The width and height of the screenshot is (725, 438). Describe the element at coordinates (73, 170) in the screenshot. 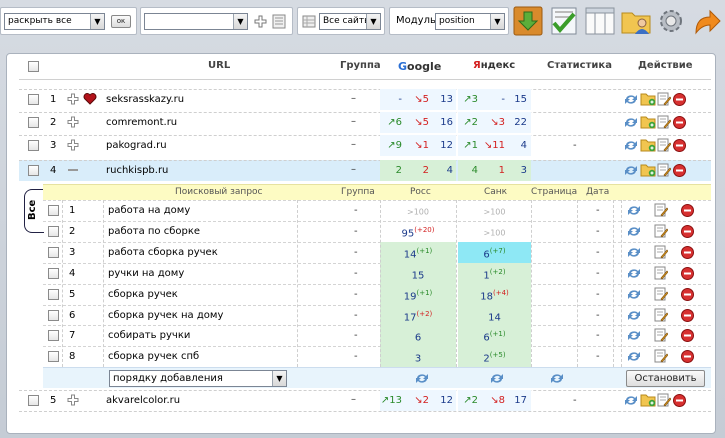

I see `collapse-icon` at that location.